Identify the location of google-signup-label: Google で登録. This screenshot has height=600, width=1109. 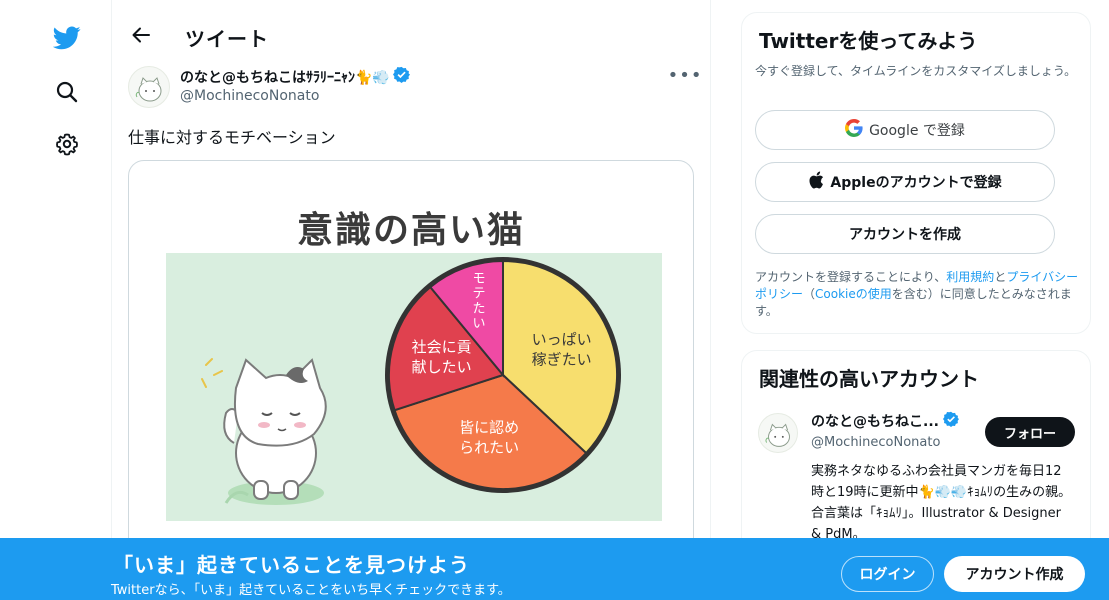
(917, 131).